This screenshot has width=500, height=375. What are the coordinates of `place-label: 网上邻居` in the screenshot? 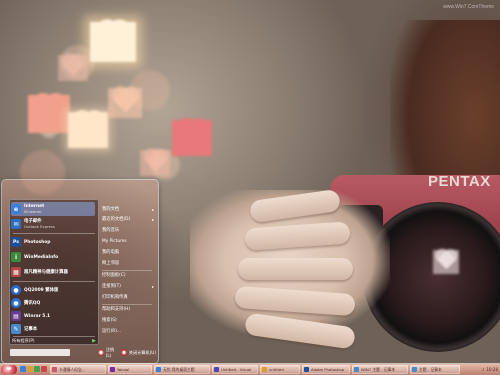 It's located at (111, 263).